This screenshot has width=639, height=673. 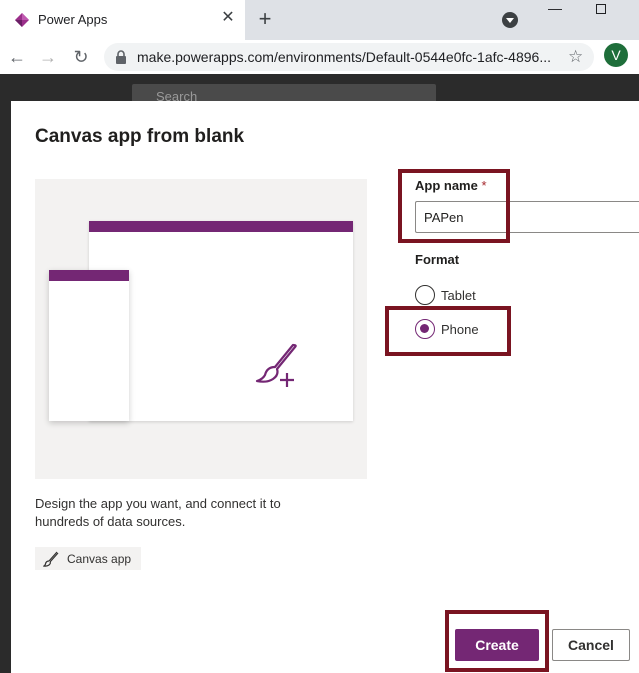 What do you see at coordinates (265, 19) in the screenshot?
I see `plus-icon: +` at bounding box center [265, 19].